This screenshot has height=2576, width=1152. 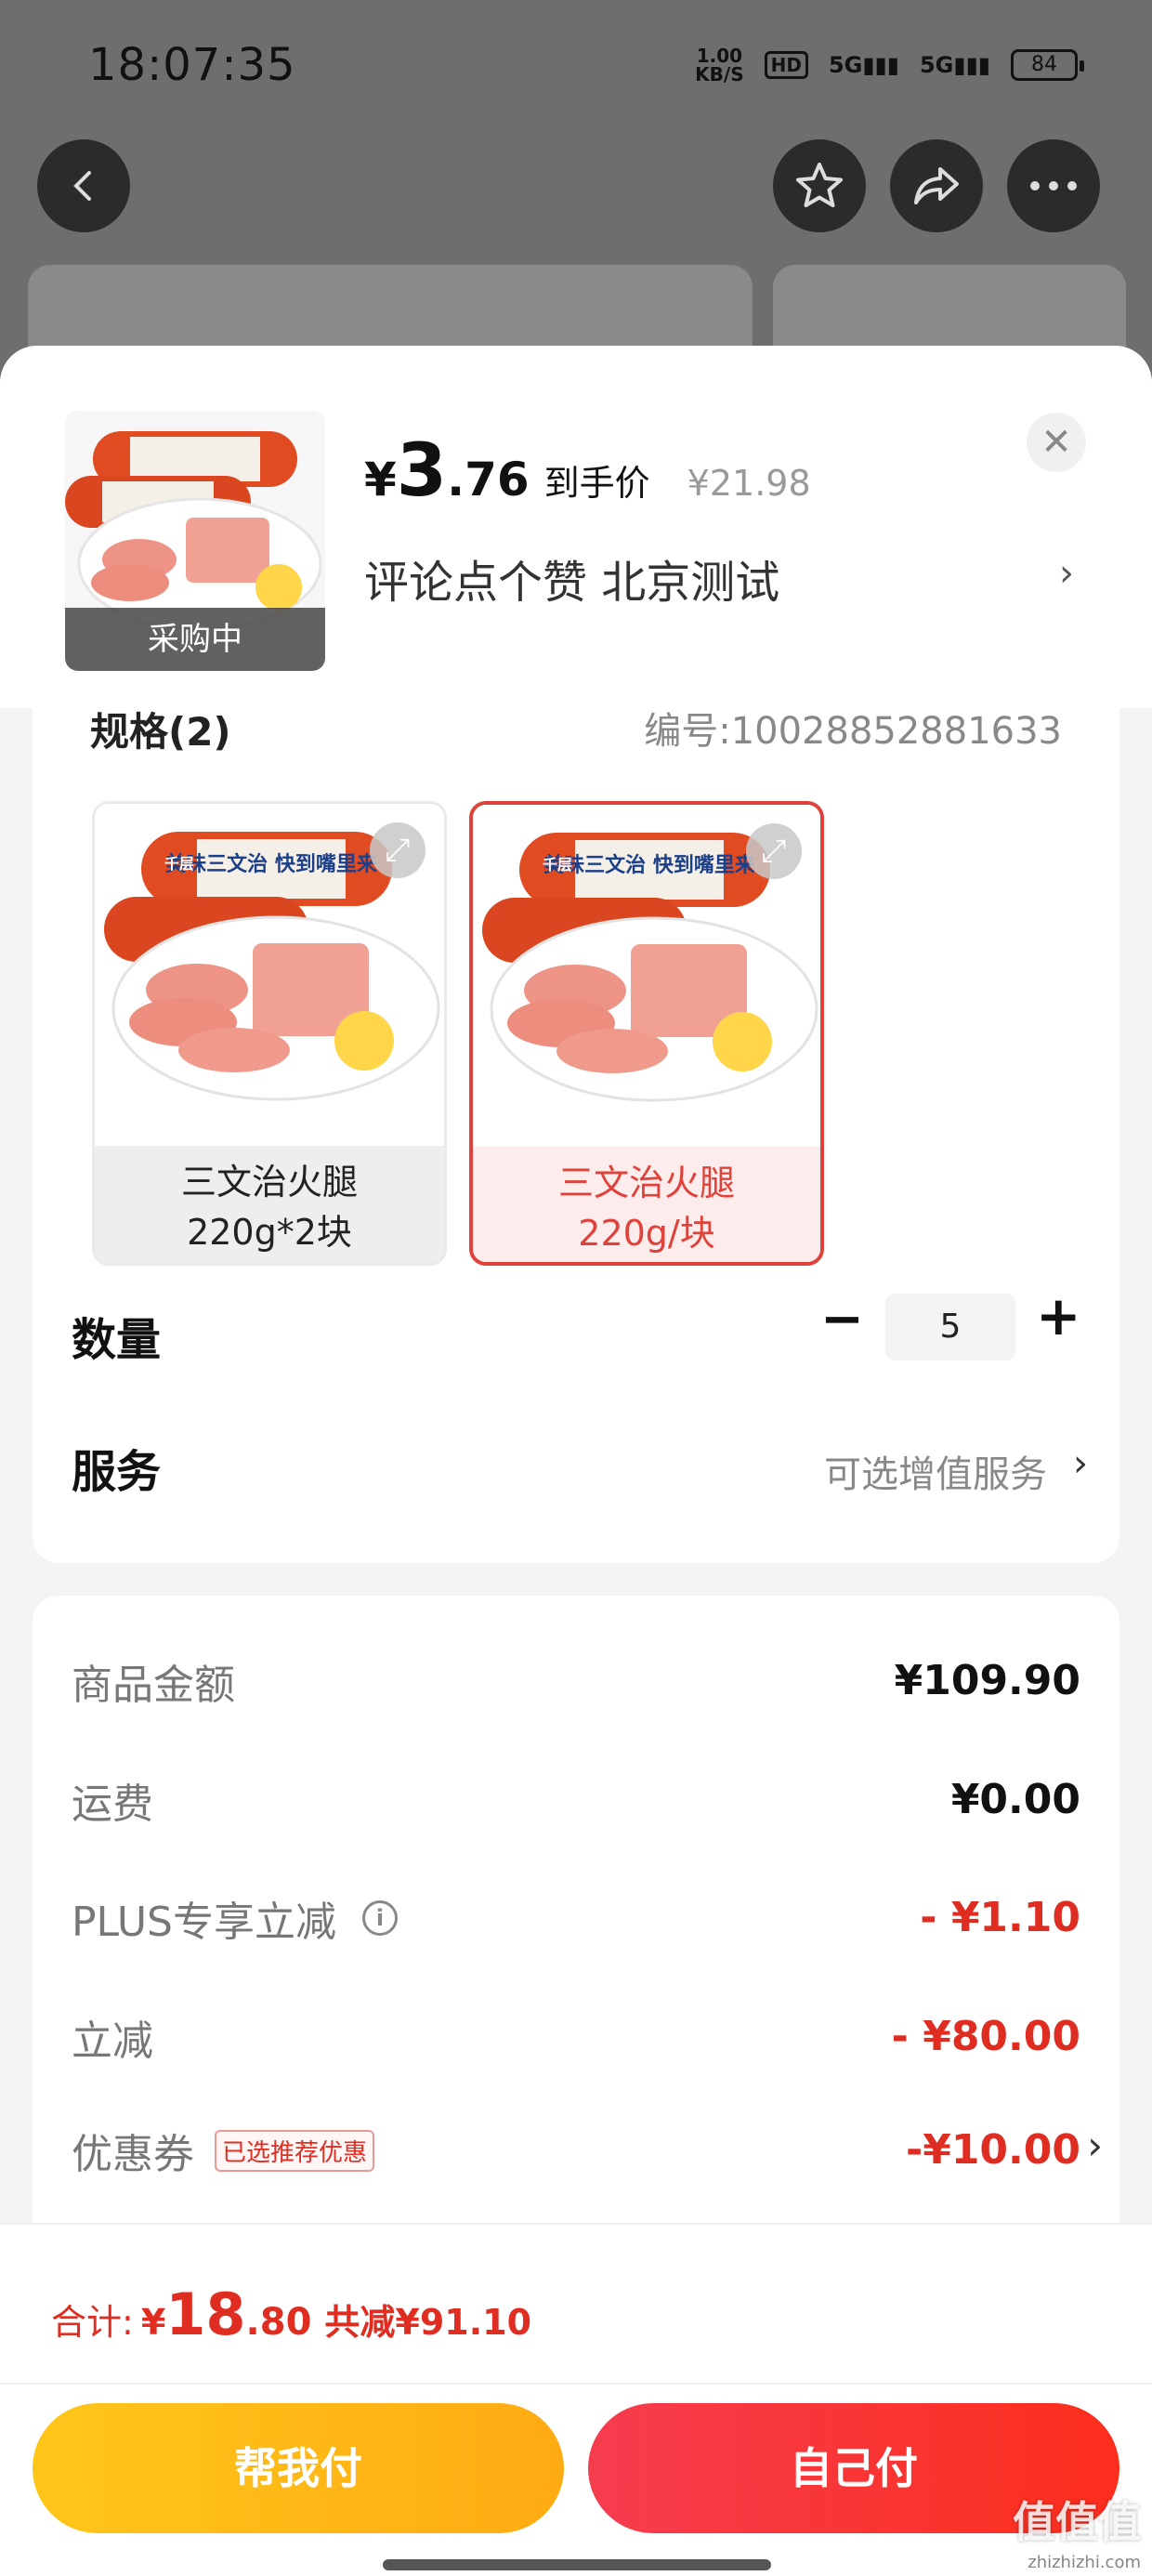 I want to click on amount-label: 商品金额, so click(x=153, y=1685).